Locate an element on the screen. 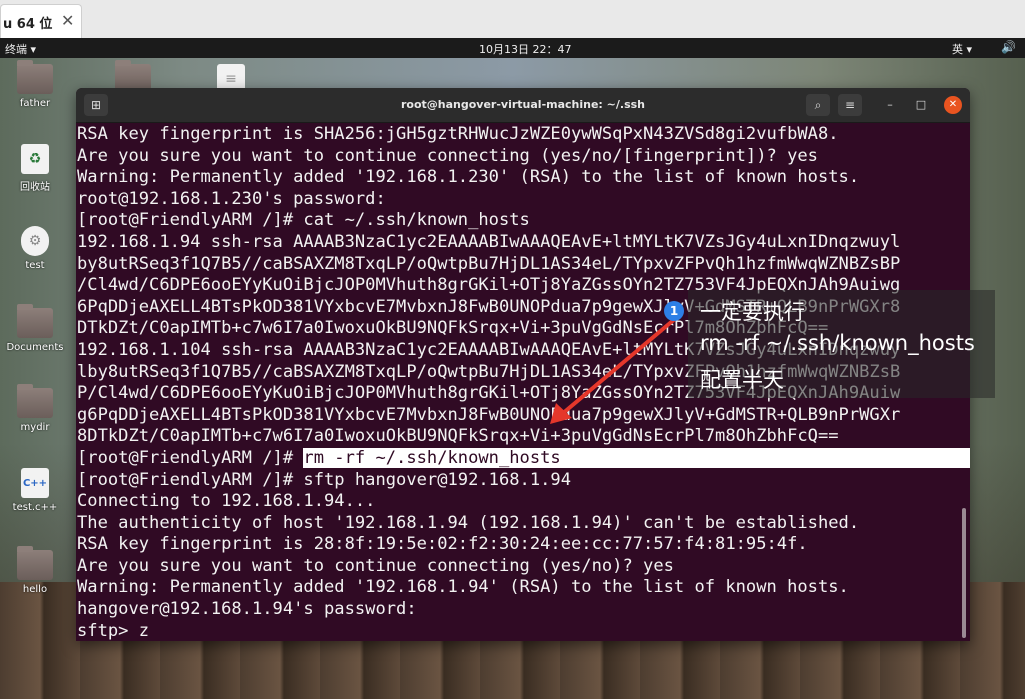 The image size is (1025, 699). annotation-line-1: 一定要执行 is located at coordinates (752, 312).